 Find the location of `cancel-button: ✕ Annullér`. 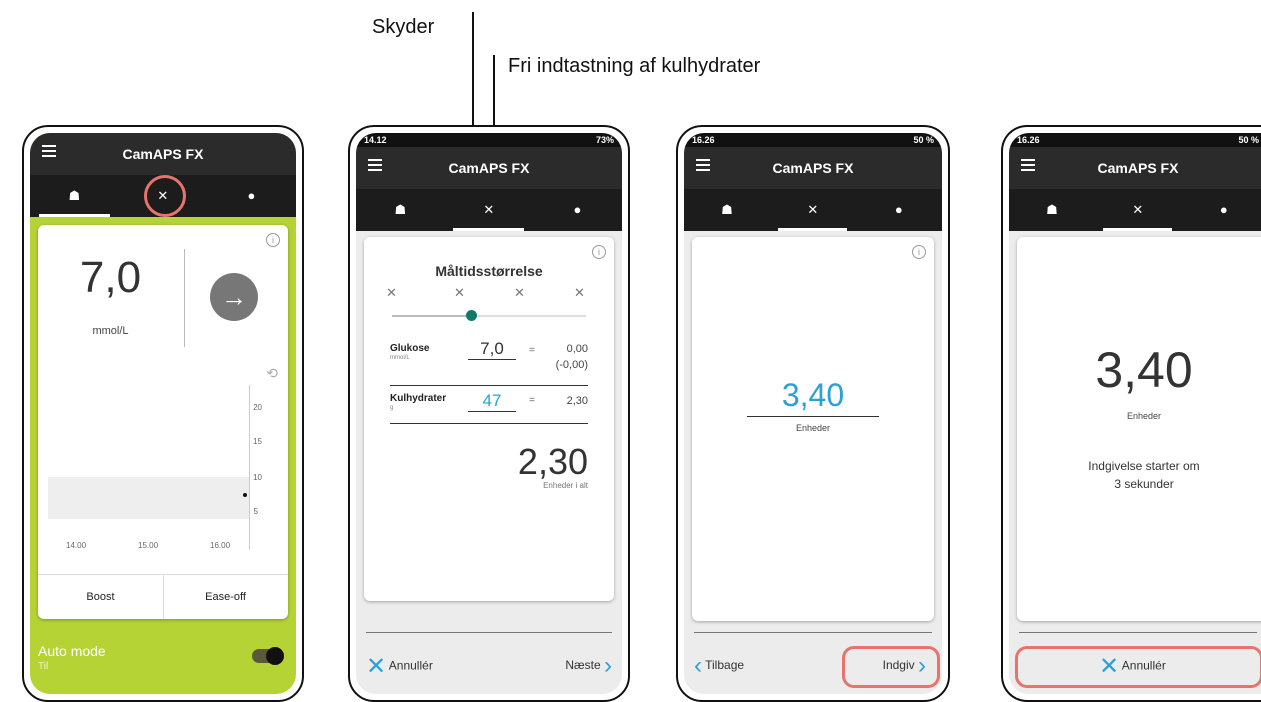

cancel-button: ✕ Annullér is located at coordinates (399, 666).